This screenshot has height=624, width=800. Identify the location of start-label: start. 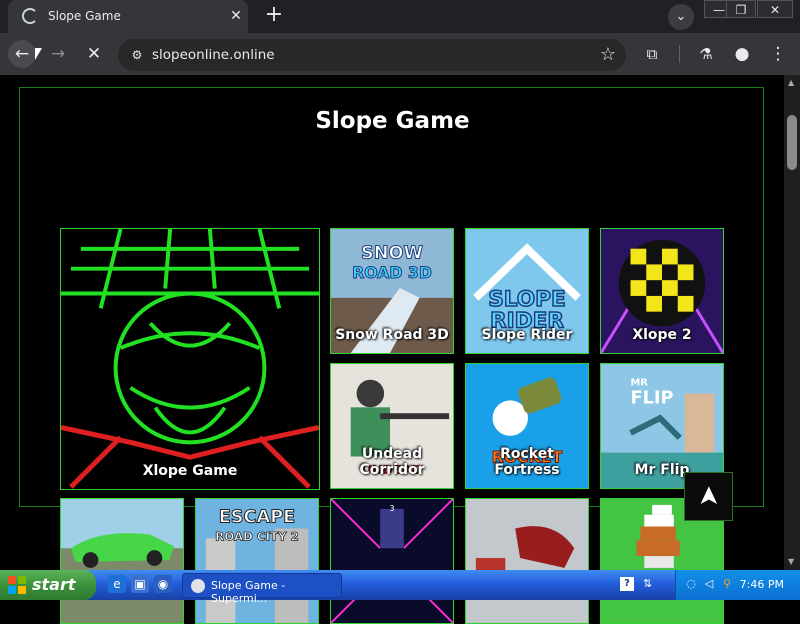
(54, 584).